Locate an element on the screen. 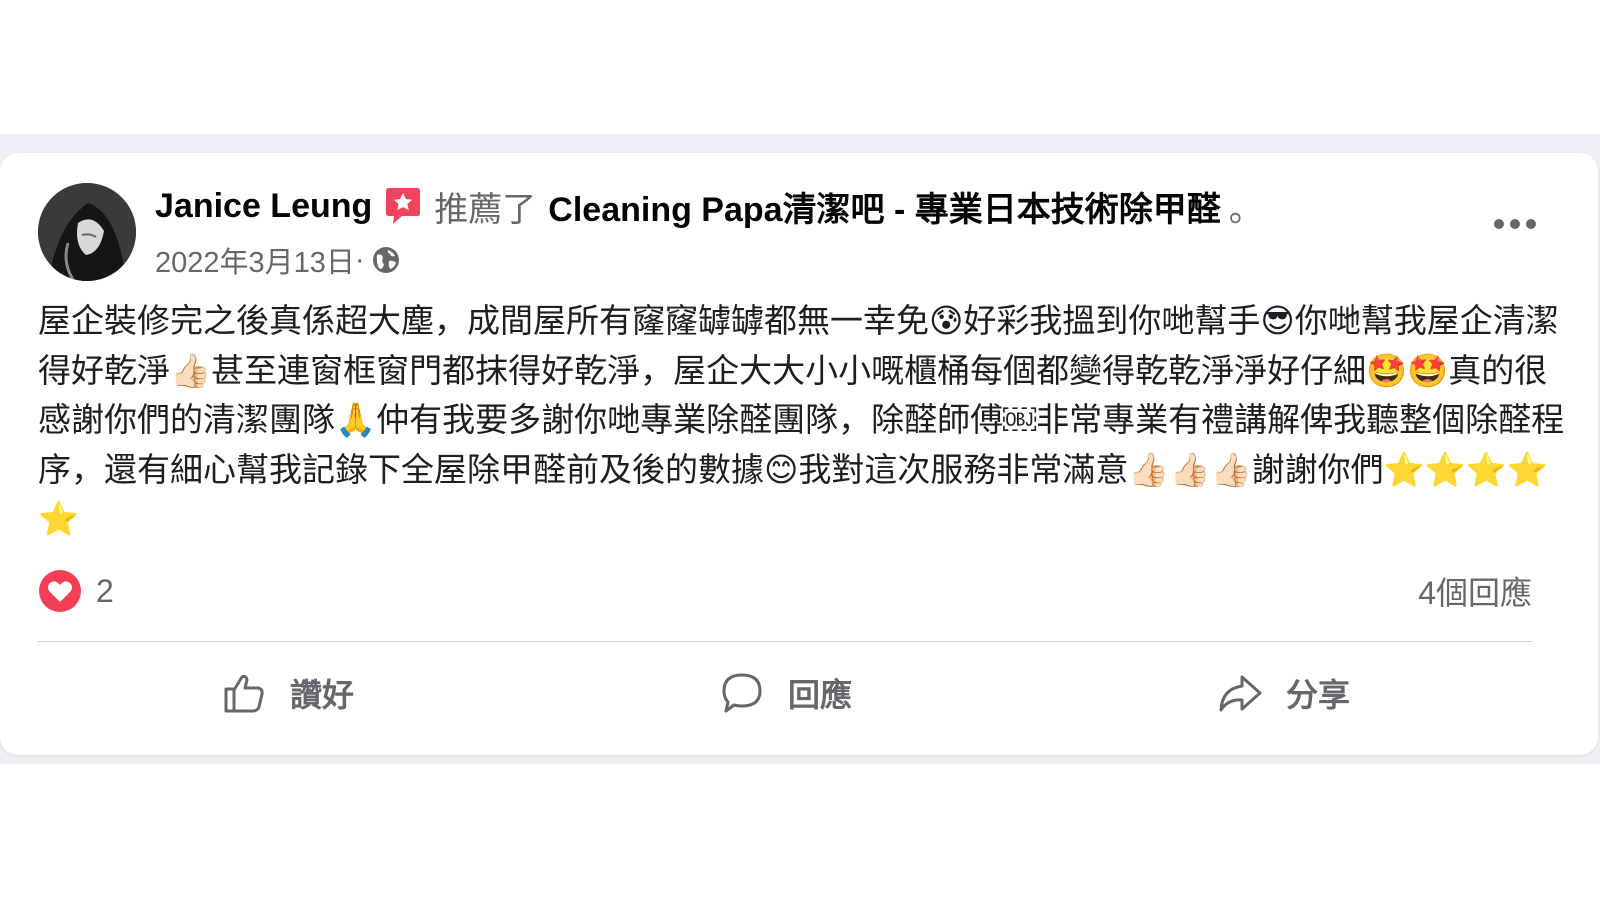  header-period: 。 is located at coordinates (1245, 209).